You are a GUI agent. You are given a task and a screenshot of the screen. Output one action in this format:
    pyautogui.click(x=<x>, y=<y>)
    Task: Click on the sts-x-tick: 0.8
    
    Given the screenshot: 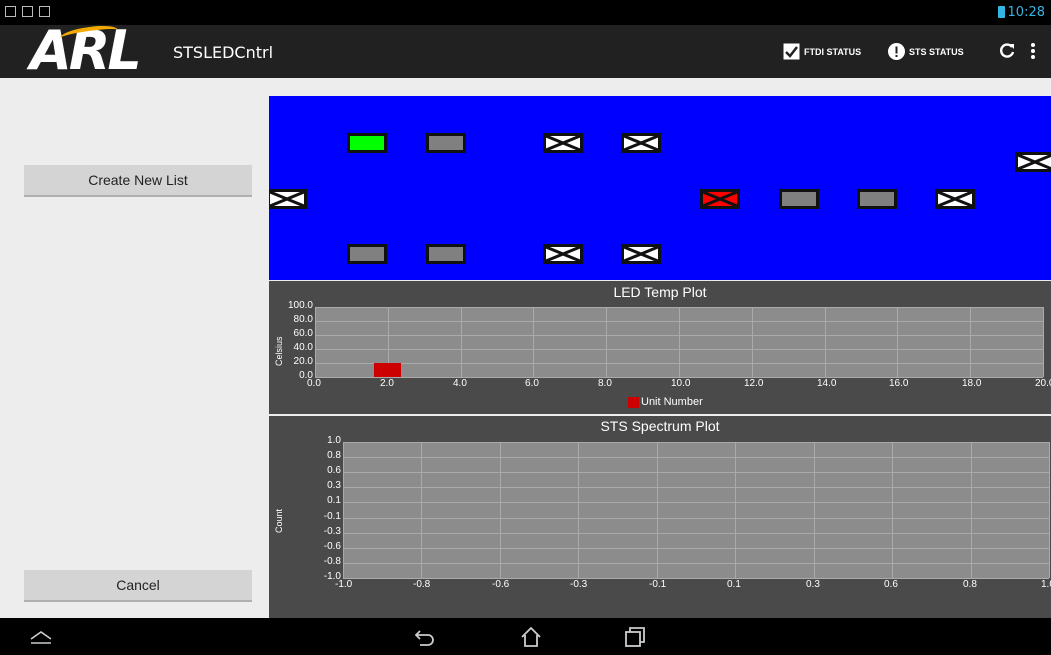 What is the action you would take?
    pyautogui.click(x=970, y=584)
    